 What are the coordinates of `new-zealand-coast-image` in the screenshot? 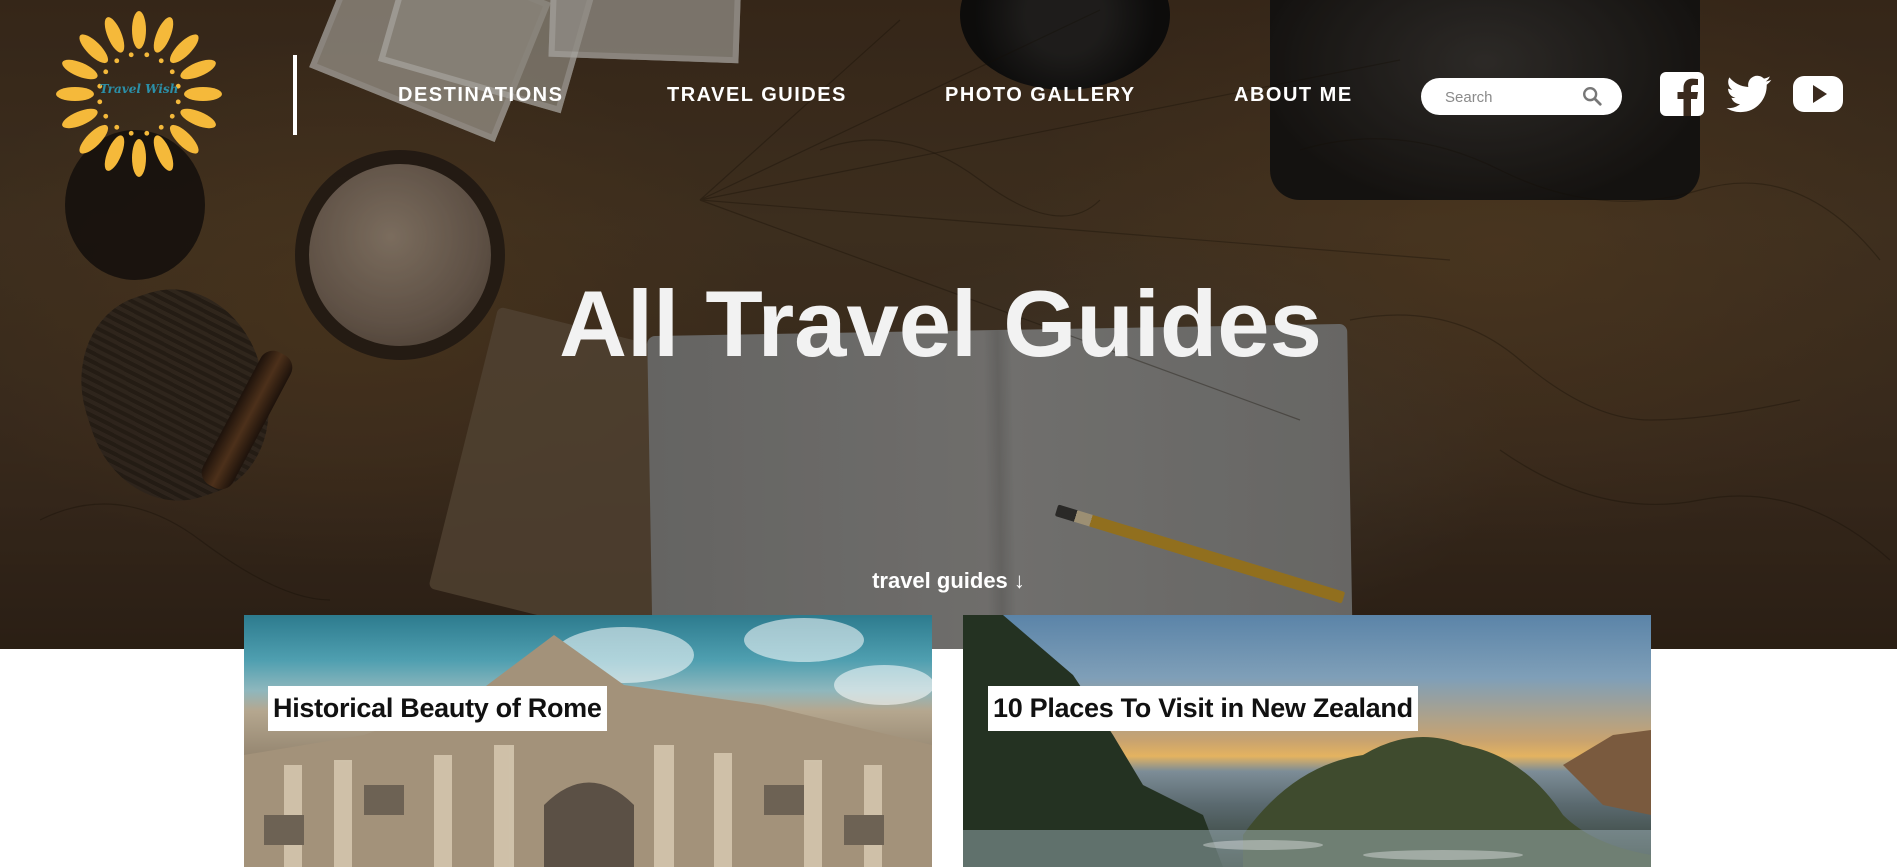 It's located at (1307, 741).